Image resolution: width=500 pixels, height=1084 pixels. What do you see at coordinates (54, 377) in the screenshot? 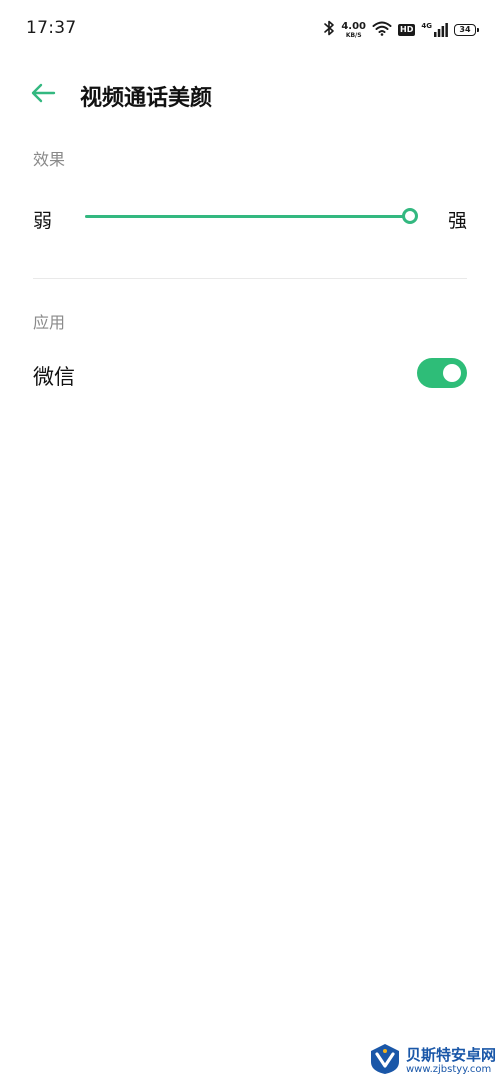
I see `wechat-label: 微信` at bounding box center [54, 377].